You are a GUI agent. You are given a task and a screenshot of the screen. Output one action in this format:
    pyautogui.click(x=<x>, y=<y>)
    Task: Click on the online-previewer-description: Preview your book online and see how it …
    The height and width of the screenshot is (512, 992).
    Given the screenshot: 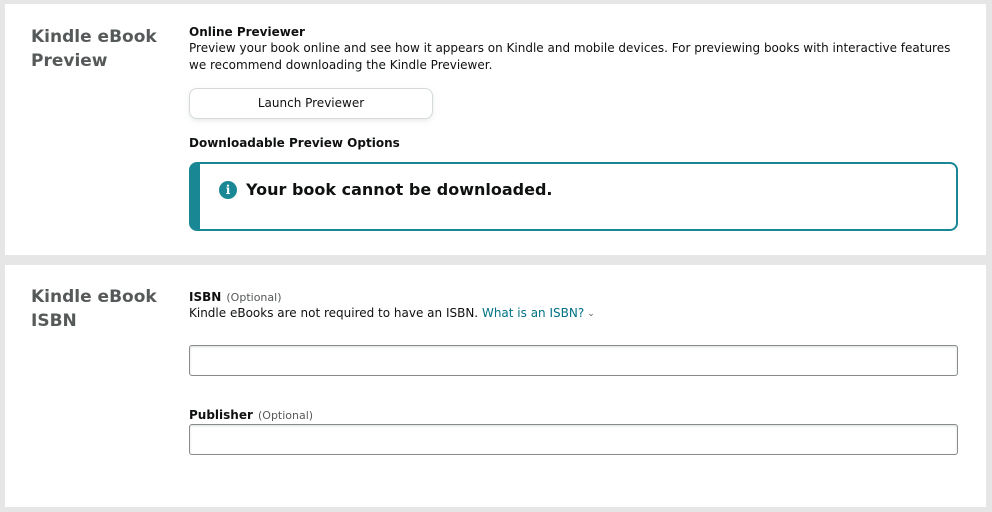 What is the action you would take?
    pyautogui.click(x=570, y=56)
    